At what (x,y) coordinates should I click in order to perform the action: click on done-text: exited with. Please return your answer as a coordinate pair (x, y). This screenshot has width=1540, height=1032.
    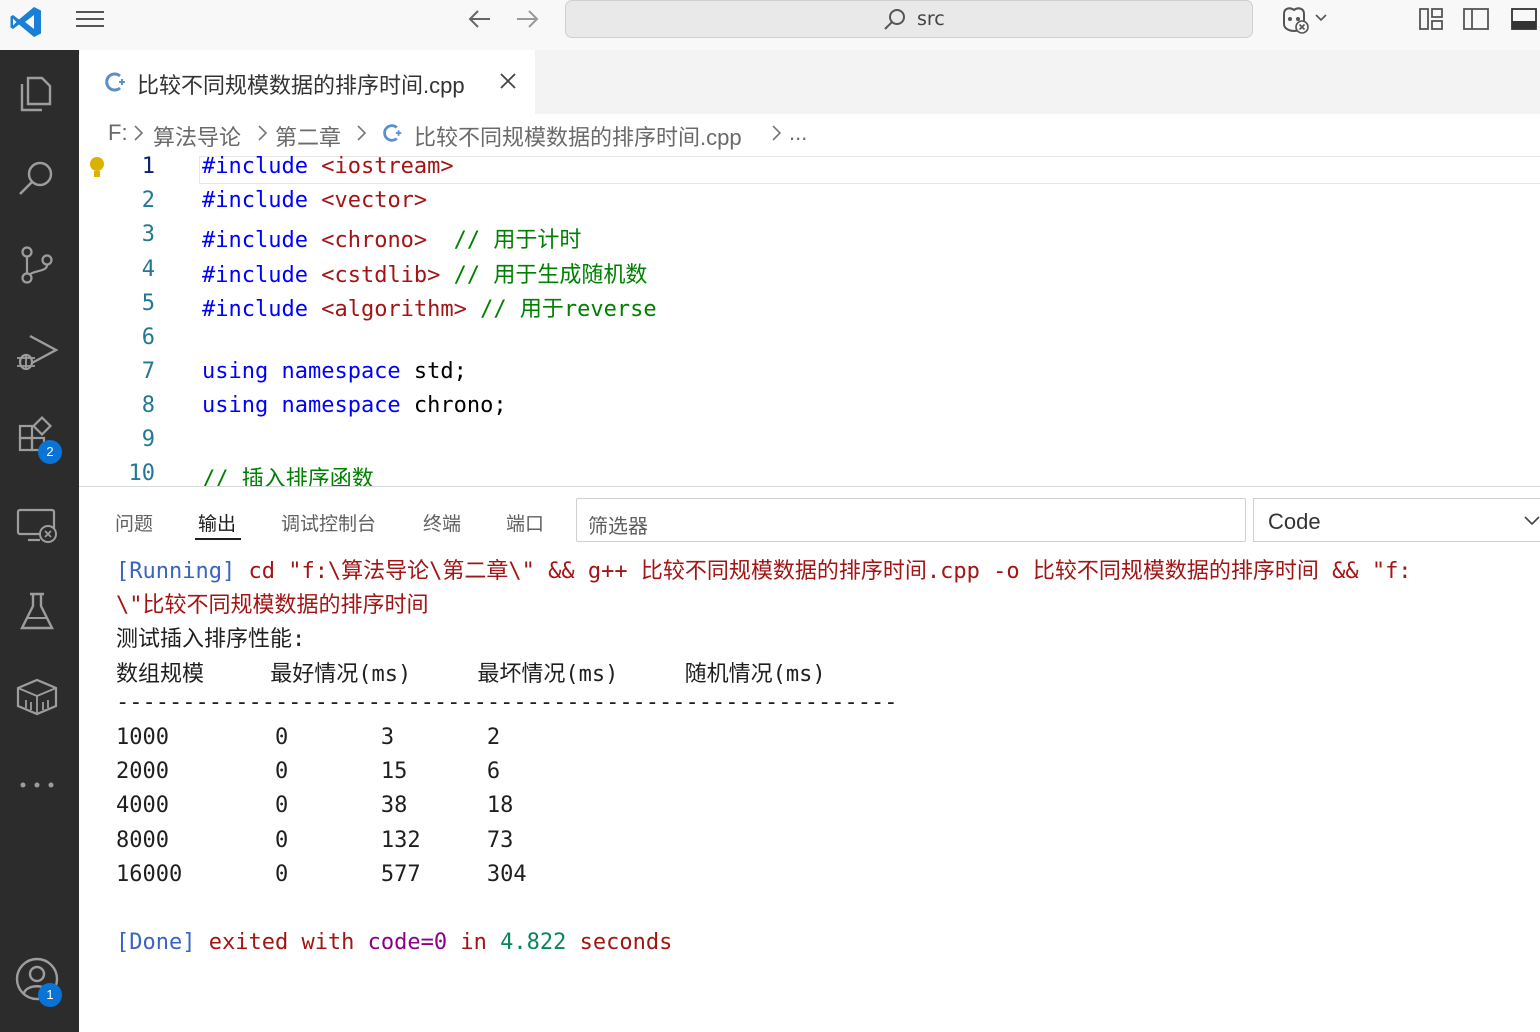
    Looking at the image, I should click on (281, 942).